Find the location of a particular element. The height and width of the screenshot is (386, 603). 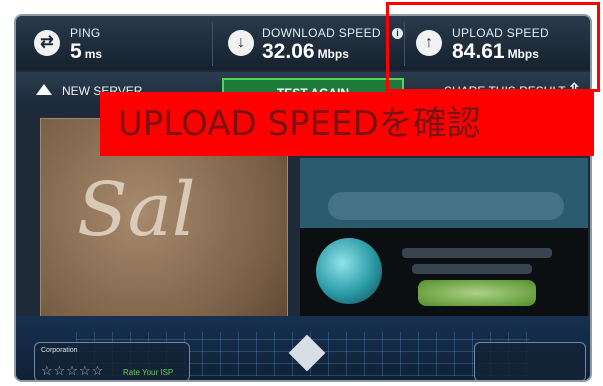

ad-scribble-graphic: Sal is located at coordinates (136, 210).